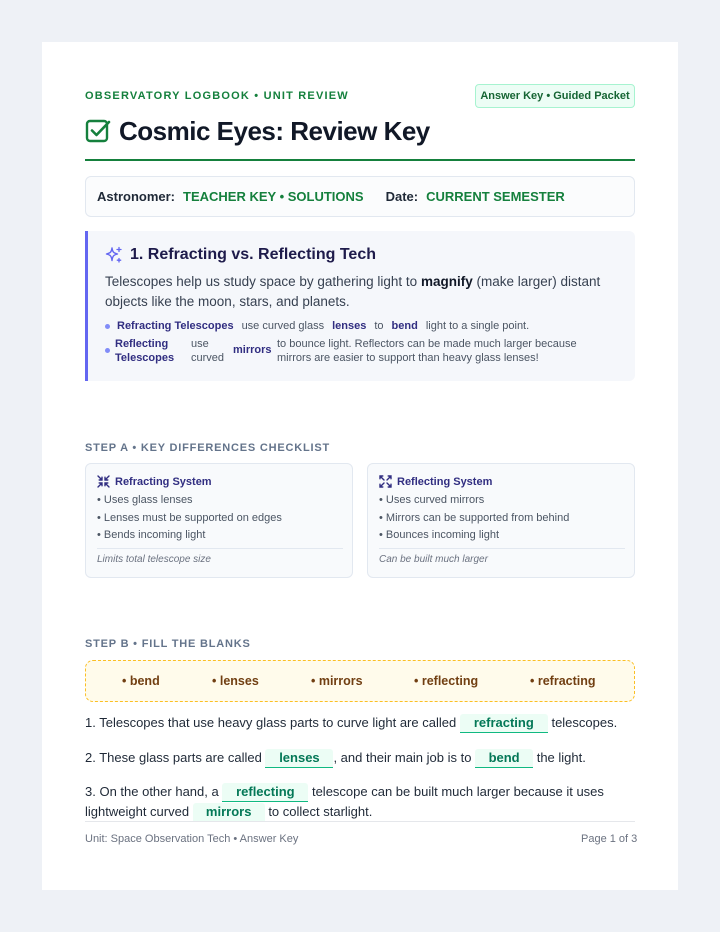 Image resolution: width=720 pixels, height=932 pixels. I want to click on question-text: 2. These glass parts are called, so click(173, 757).